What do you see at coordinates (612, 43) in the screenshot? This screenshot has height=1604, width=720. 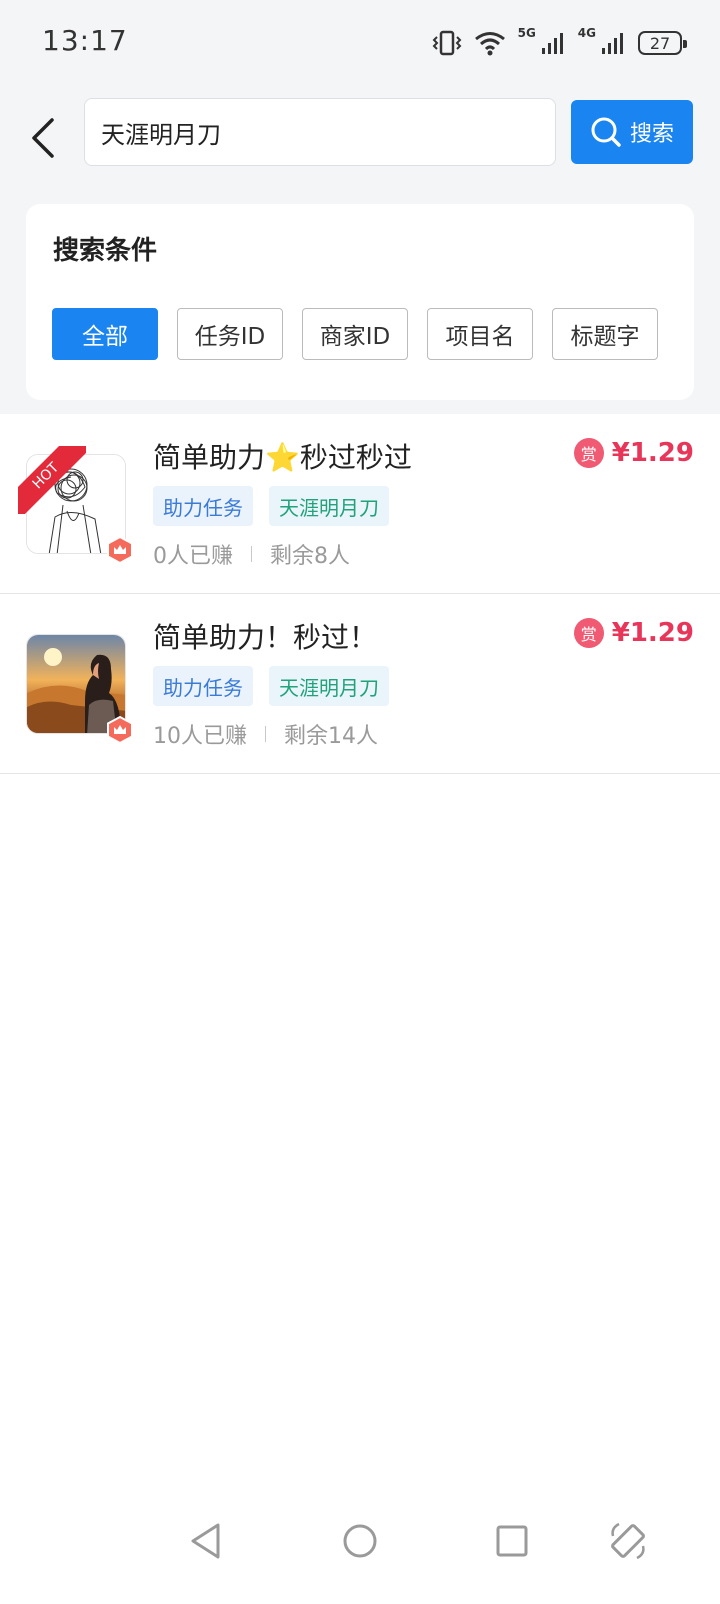 I see `signal-4g-icon` at bounding box center [612, 43].